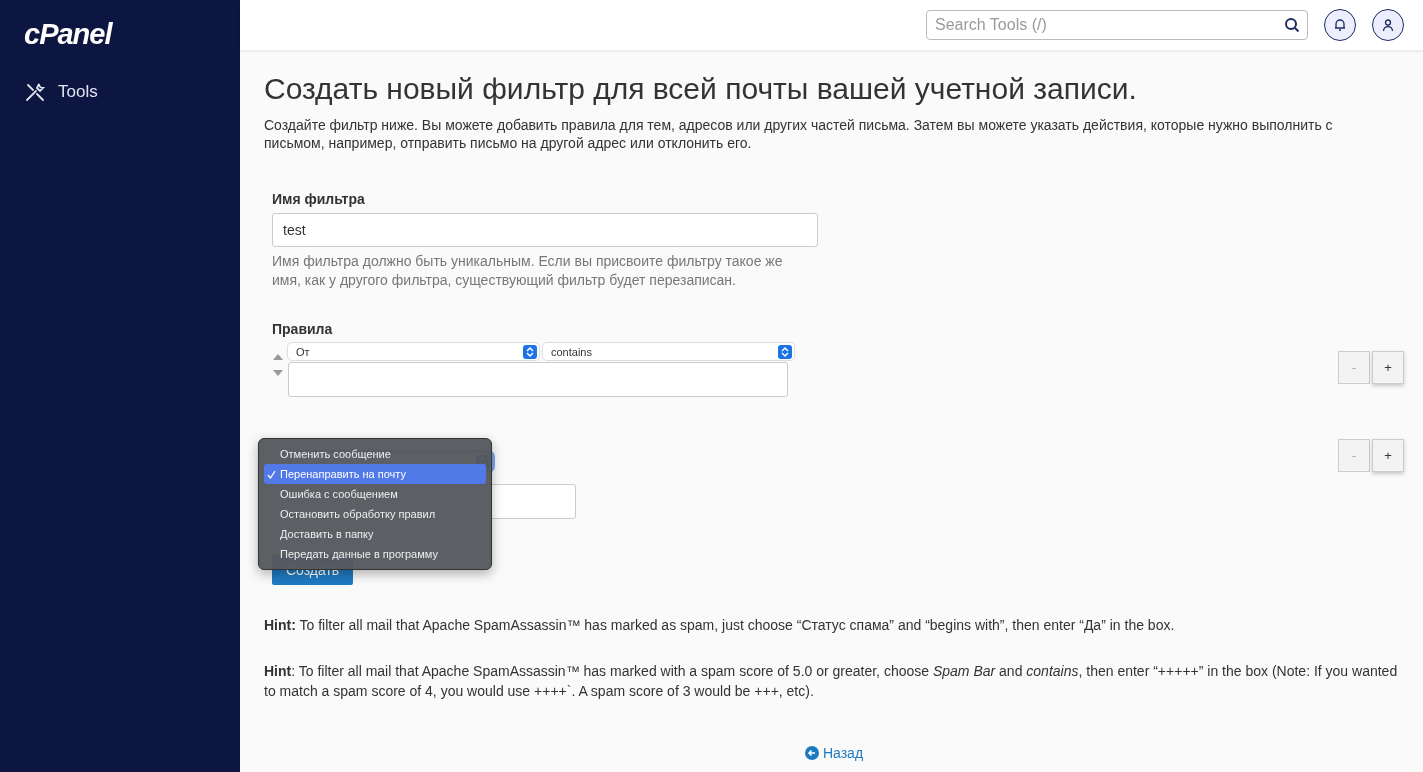  What do you see at coordinates (1117, 25) in the screenshot?
I see `search-field: Search Tools (/)` at bounding box center [1117, 25].